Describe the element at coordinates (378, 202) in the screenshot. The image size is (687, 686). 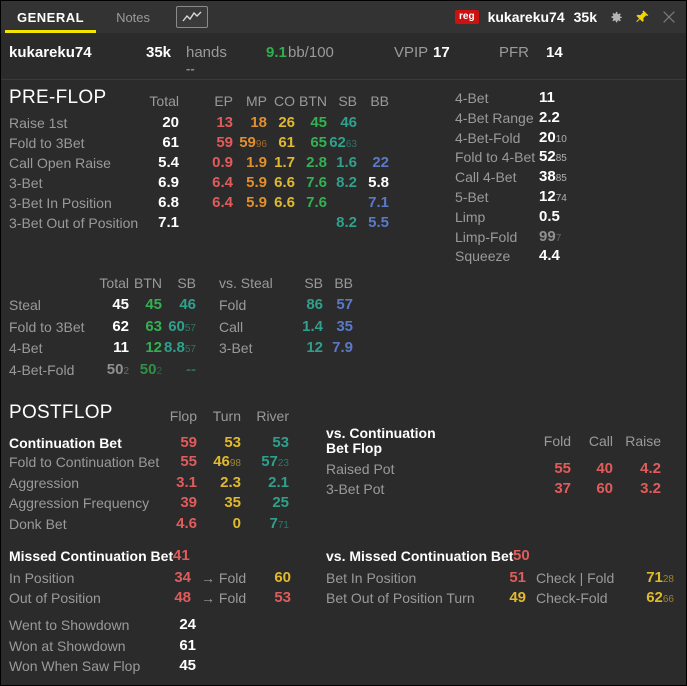
I see `stat-value: 7.1` at that location.